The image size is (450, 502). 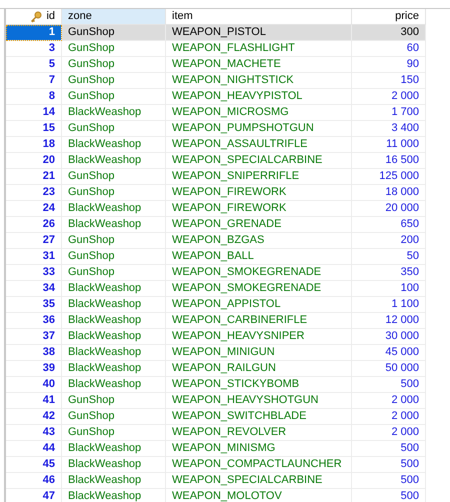 I want to click on table-cell: WEAPON_SWITCHBLADE, so click(x=259, y=417).